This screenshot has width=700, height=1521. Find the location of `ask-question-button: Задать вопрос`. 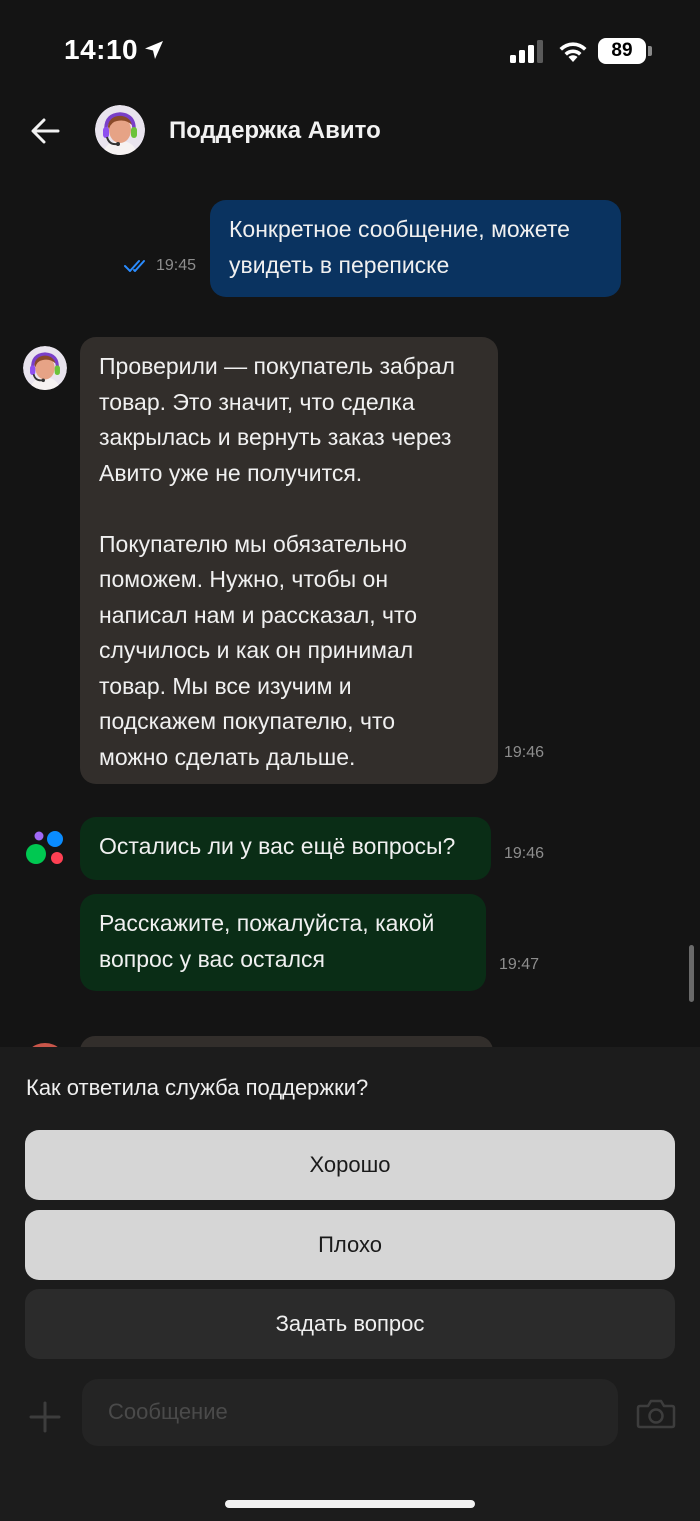

ask-question-button: Задать вопрос is located at coordinates (350, 1324).